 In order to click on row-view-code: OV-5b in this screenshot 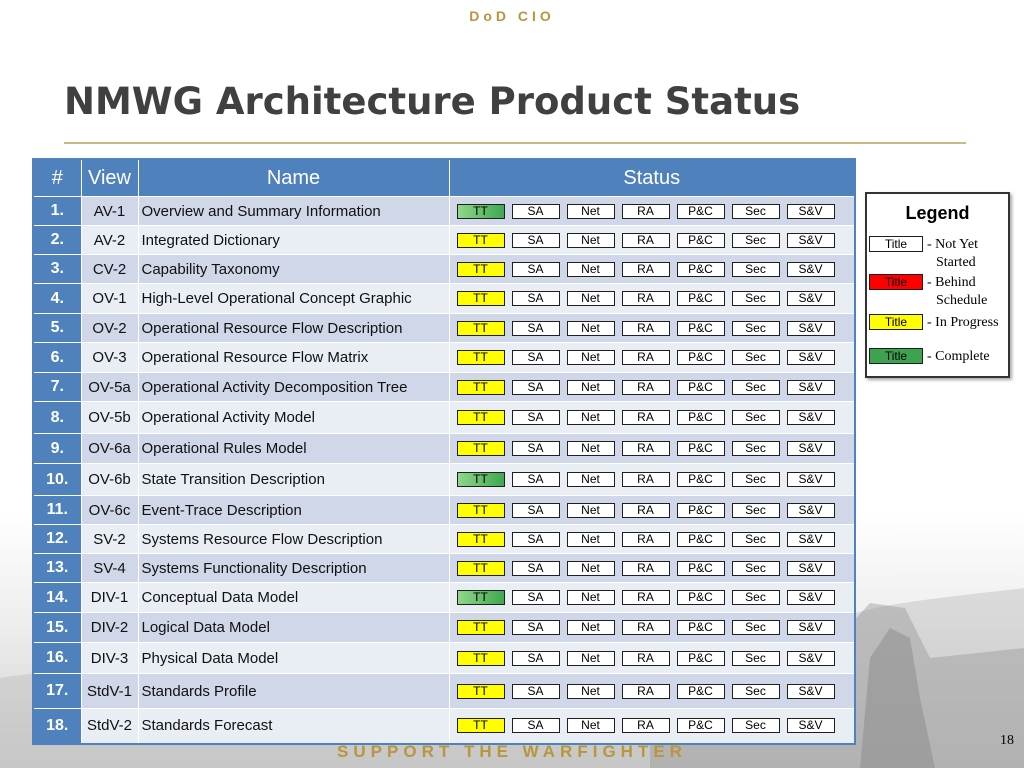, I will do `click(109, 417)`.